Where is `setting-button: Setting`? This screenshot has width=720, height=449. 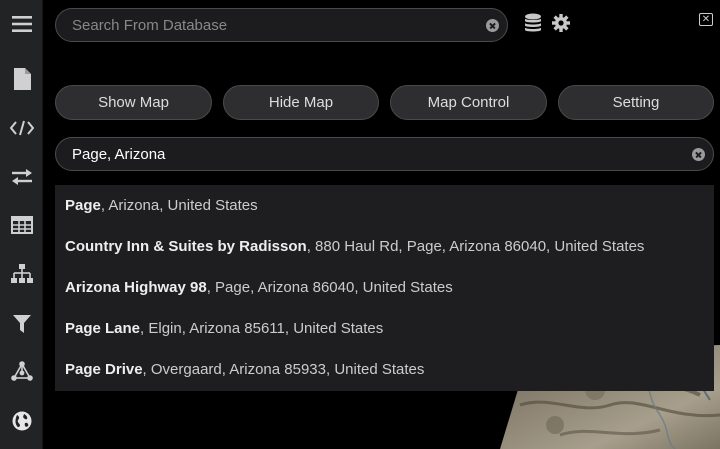
setting-button: Setting is located at coordinates (636, 102).